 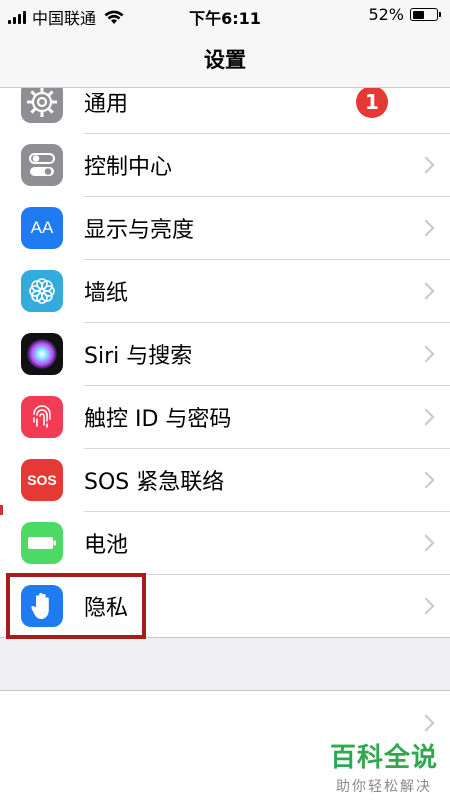 I want to click on battery-fill, so click(x=418, y=14).